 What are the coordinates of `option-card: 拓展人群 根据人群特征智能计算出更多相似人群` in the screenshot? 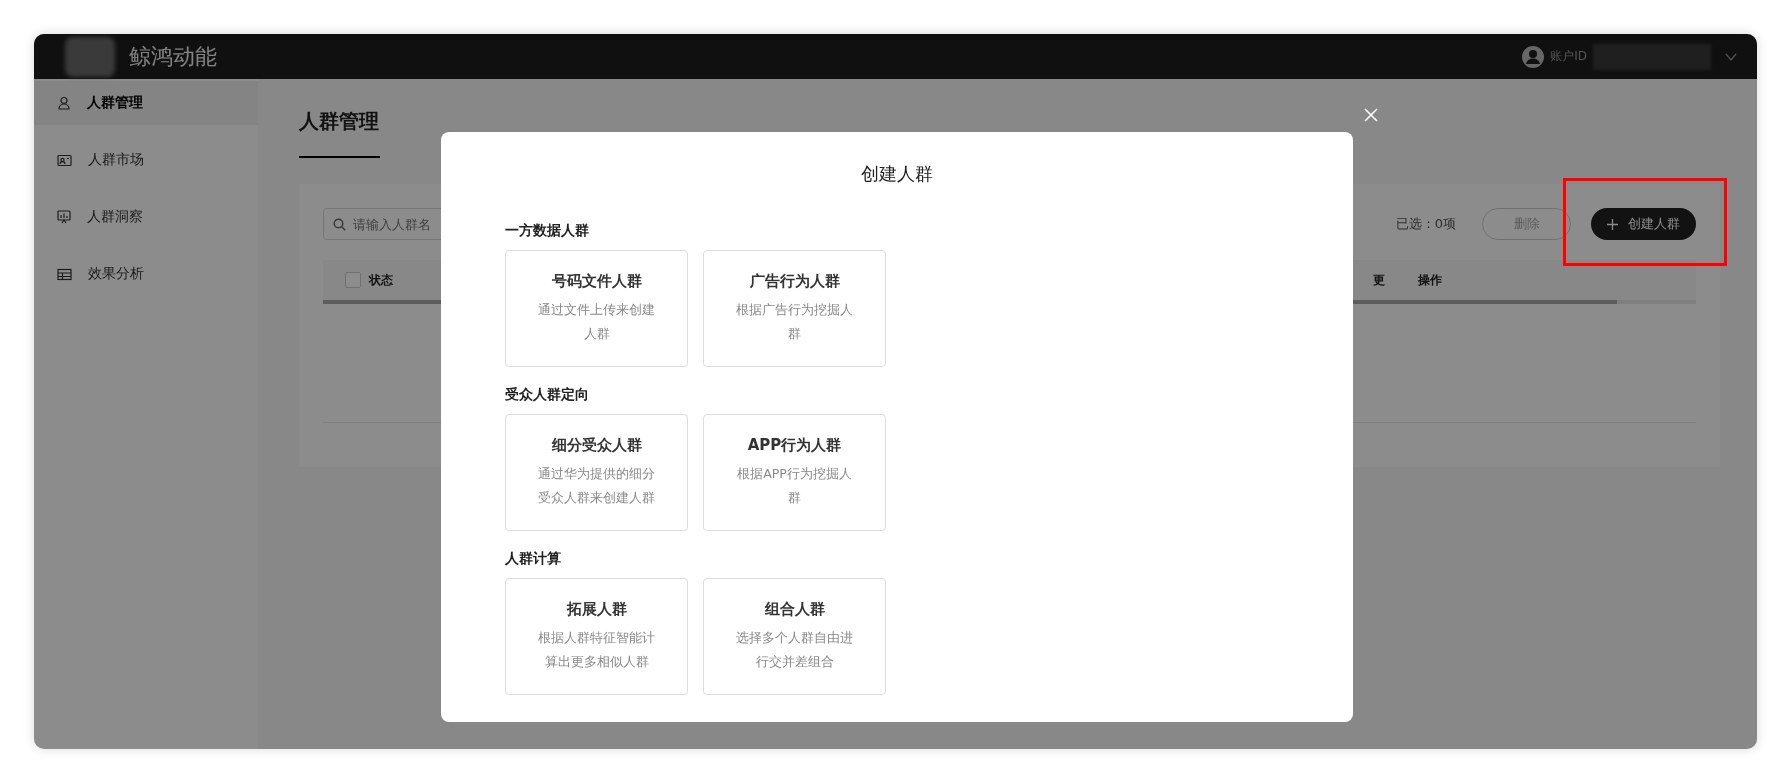 It's located at (596, 636).